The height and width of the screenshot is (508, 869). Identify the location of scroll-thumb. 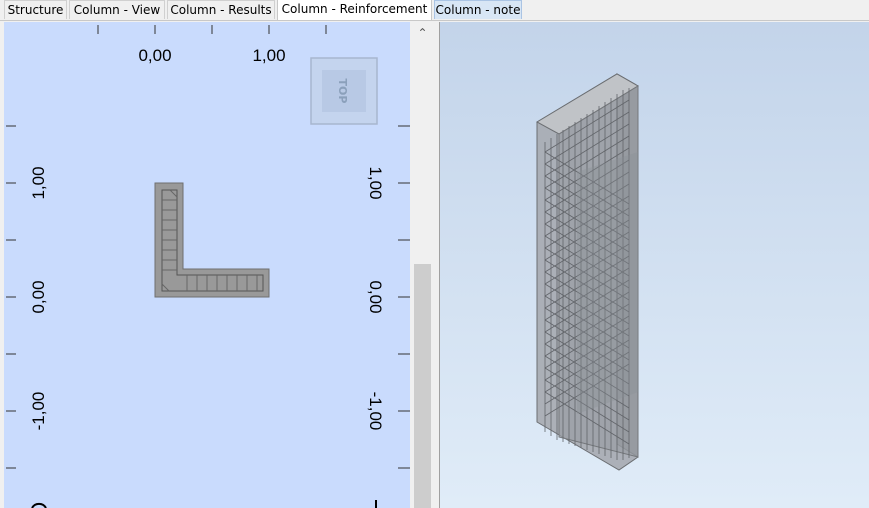
(422, 386).